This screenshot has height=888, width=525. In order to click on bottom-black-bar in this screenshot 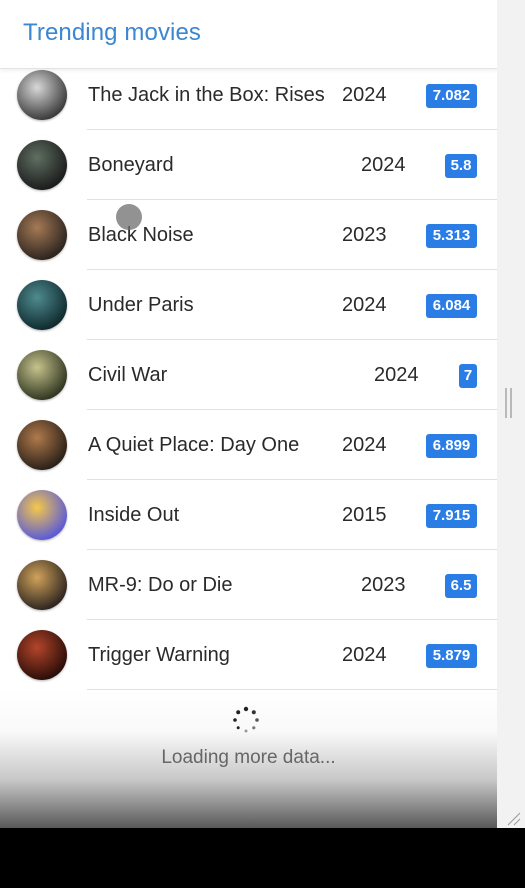, I will do `click(262, 858)`.